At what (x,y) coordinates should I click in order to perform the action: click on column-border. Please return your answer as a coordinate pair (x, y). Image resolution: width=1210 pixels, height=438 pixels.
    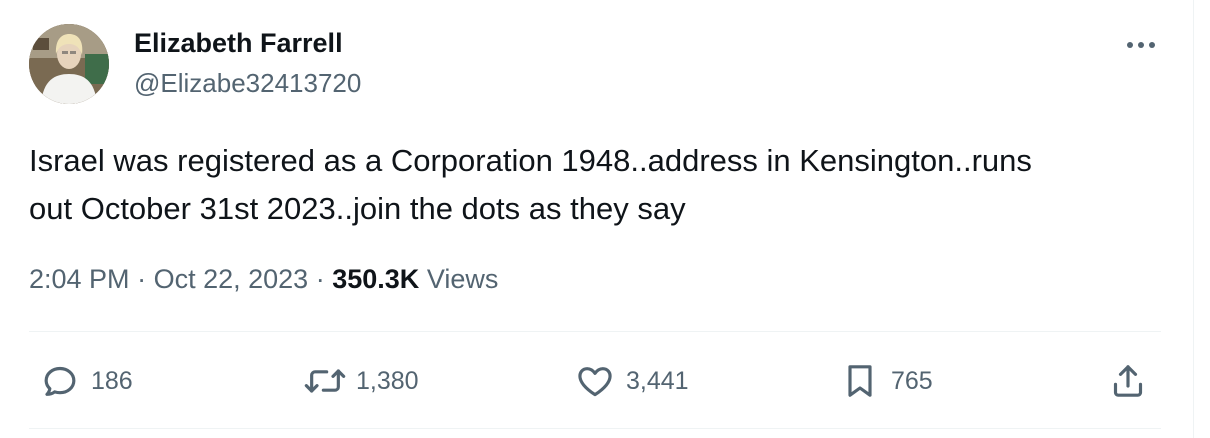
    Looking at the image, I should click on (1193, 219).